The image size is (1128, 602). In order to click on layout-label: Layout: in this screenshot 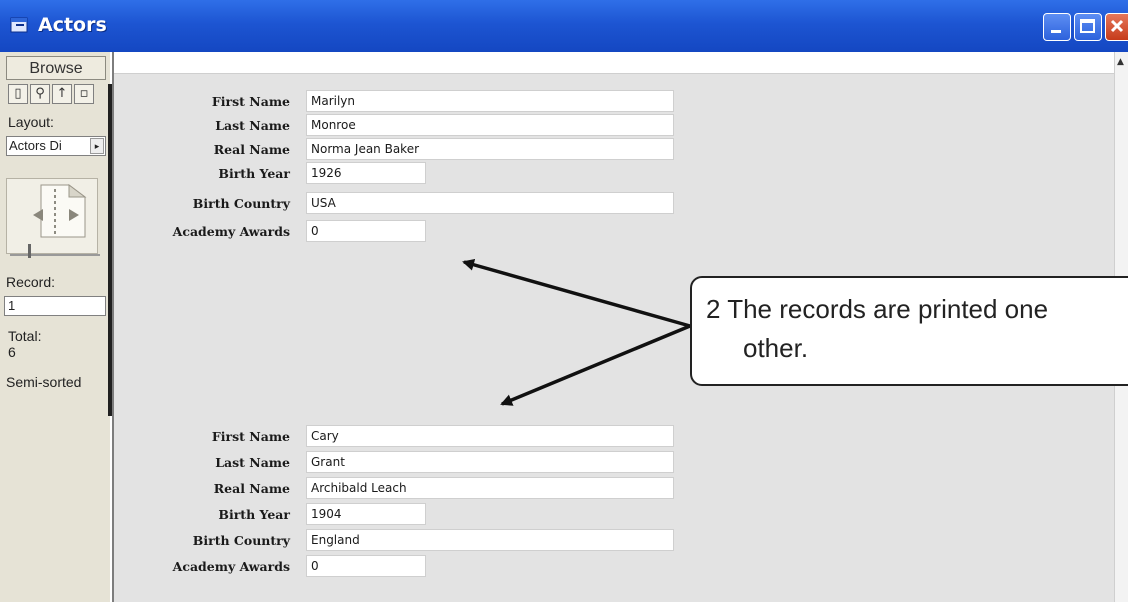, I will do `click(31, 122)`.